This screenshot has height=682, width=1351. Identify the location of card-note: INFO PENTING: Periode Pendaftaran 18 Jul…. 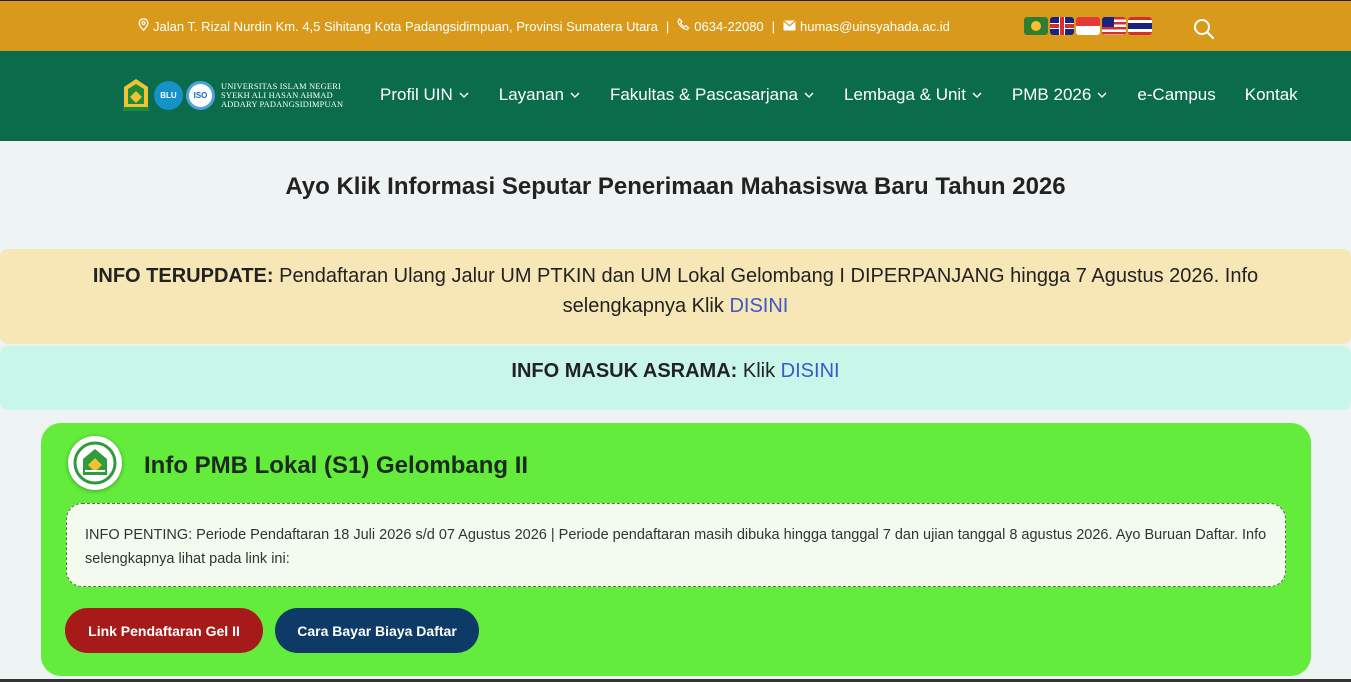
(676, 545).